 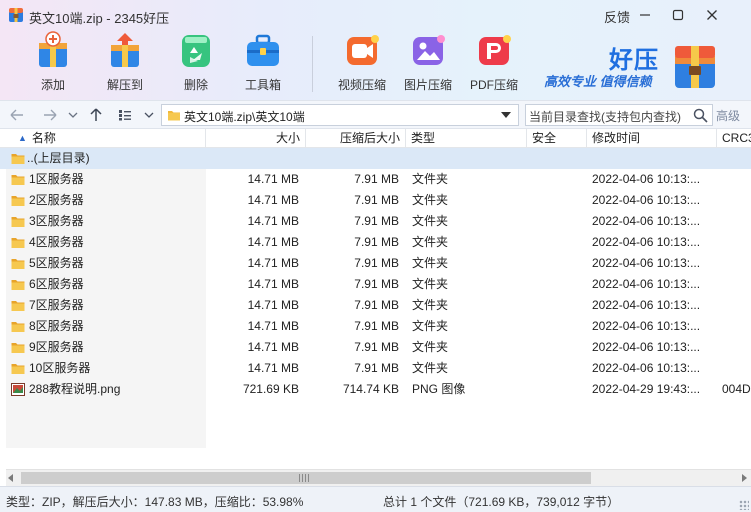 What do you see at coordinates (734, 138) in the screenshot?
I see `col-crc: CRC3` at bounding box center [734, 138].